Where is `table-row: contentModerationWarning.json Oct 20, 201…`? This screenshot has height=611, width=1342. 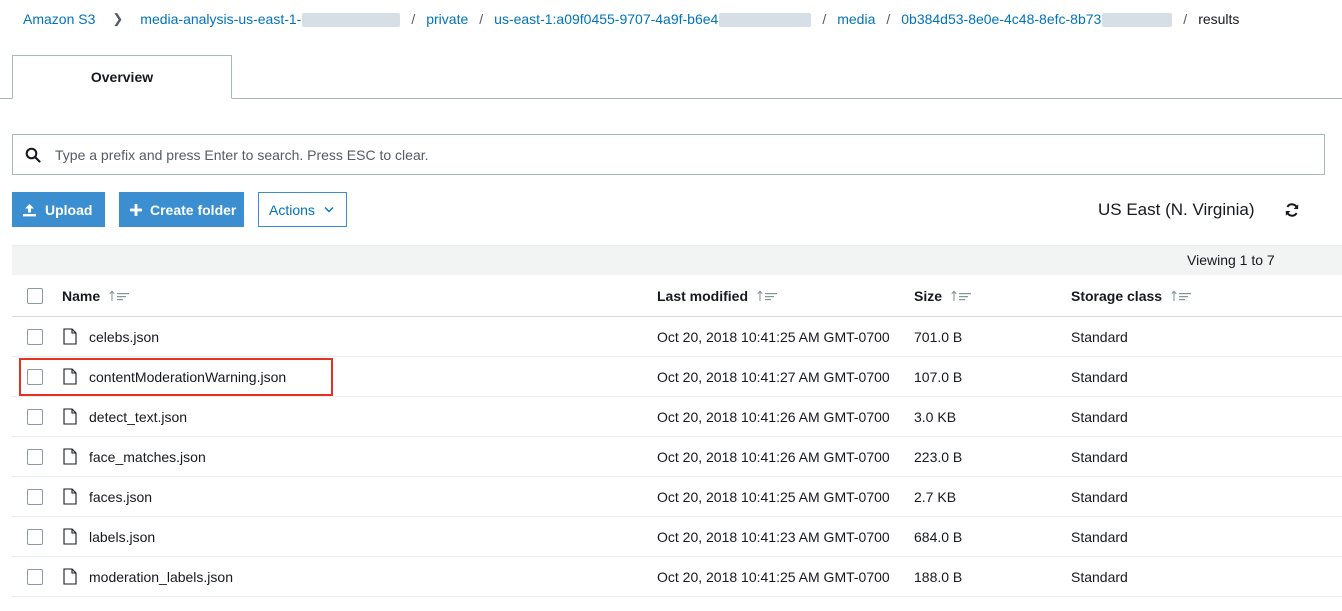
table-row: contentModerationWarning.json Oct 20, 201… is located at coordinates (677, 377).